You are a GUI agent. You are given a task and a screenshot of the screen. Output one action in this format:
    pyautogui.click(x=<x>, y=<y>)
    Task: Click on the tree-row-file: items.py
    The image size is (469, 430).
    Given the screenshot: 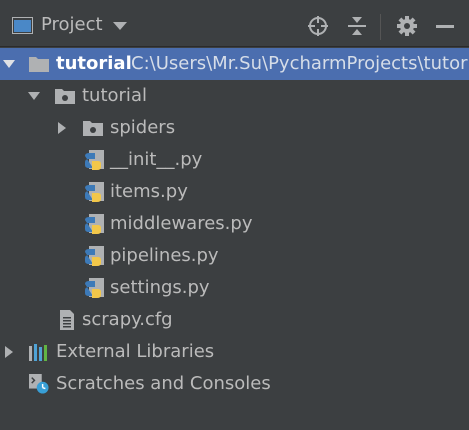 What is the action you would take?
    pyautogui.click(x=234, y=192)
    